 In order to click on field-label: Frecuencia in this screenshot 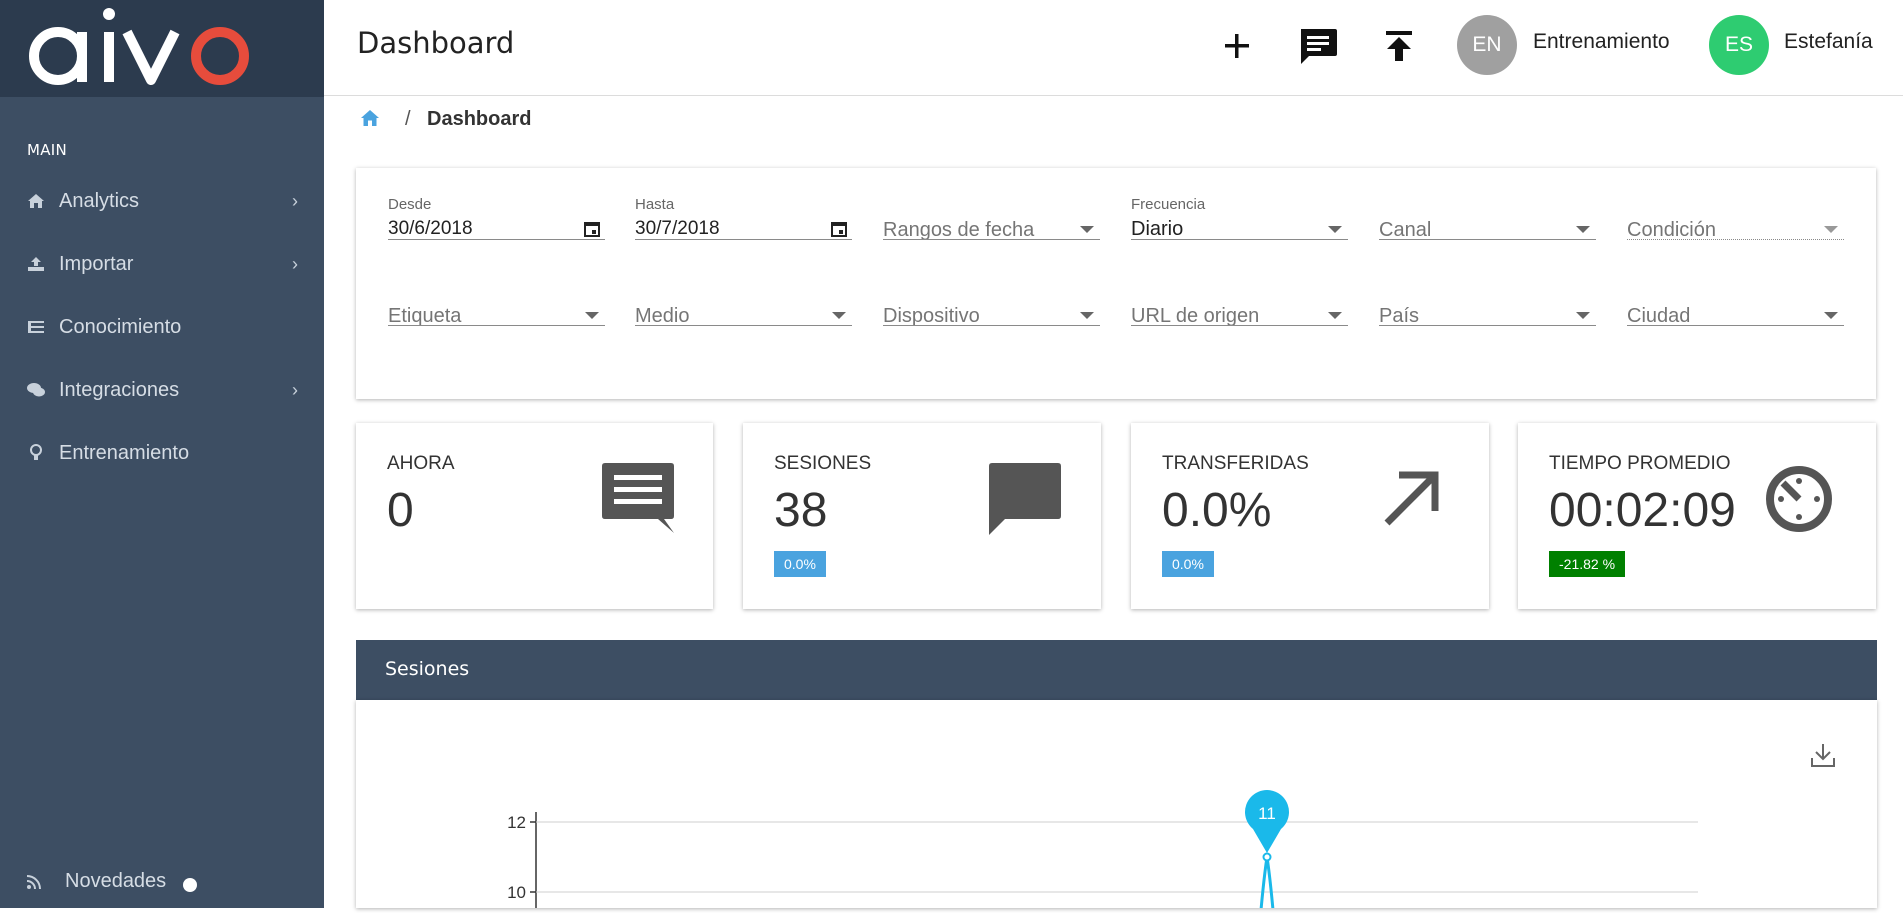, I will do `click(1168, 204)`.